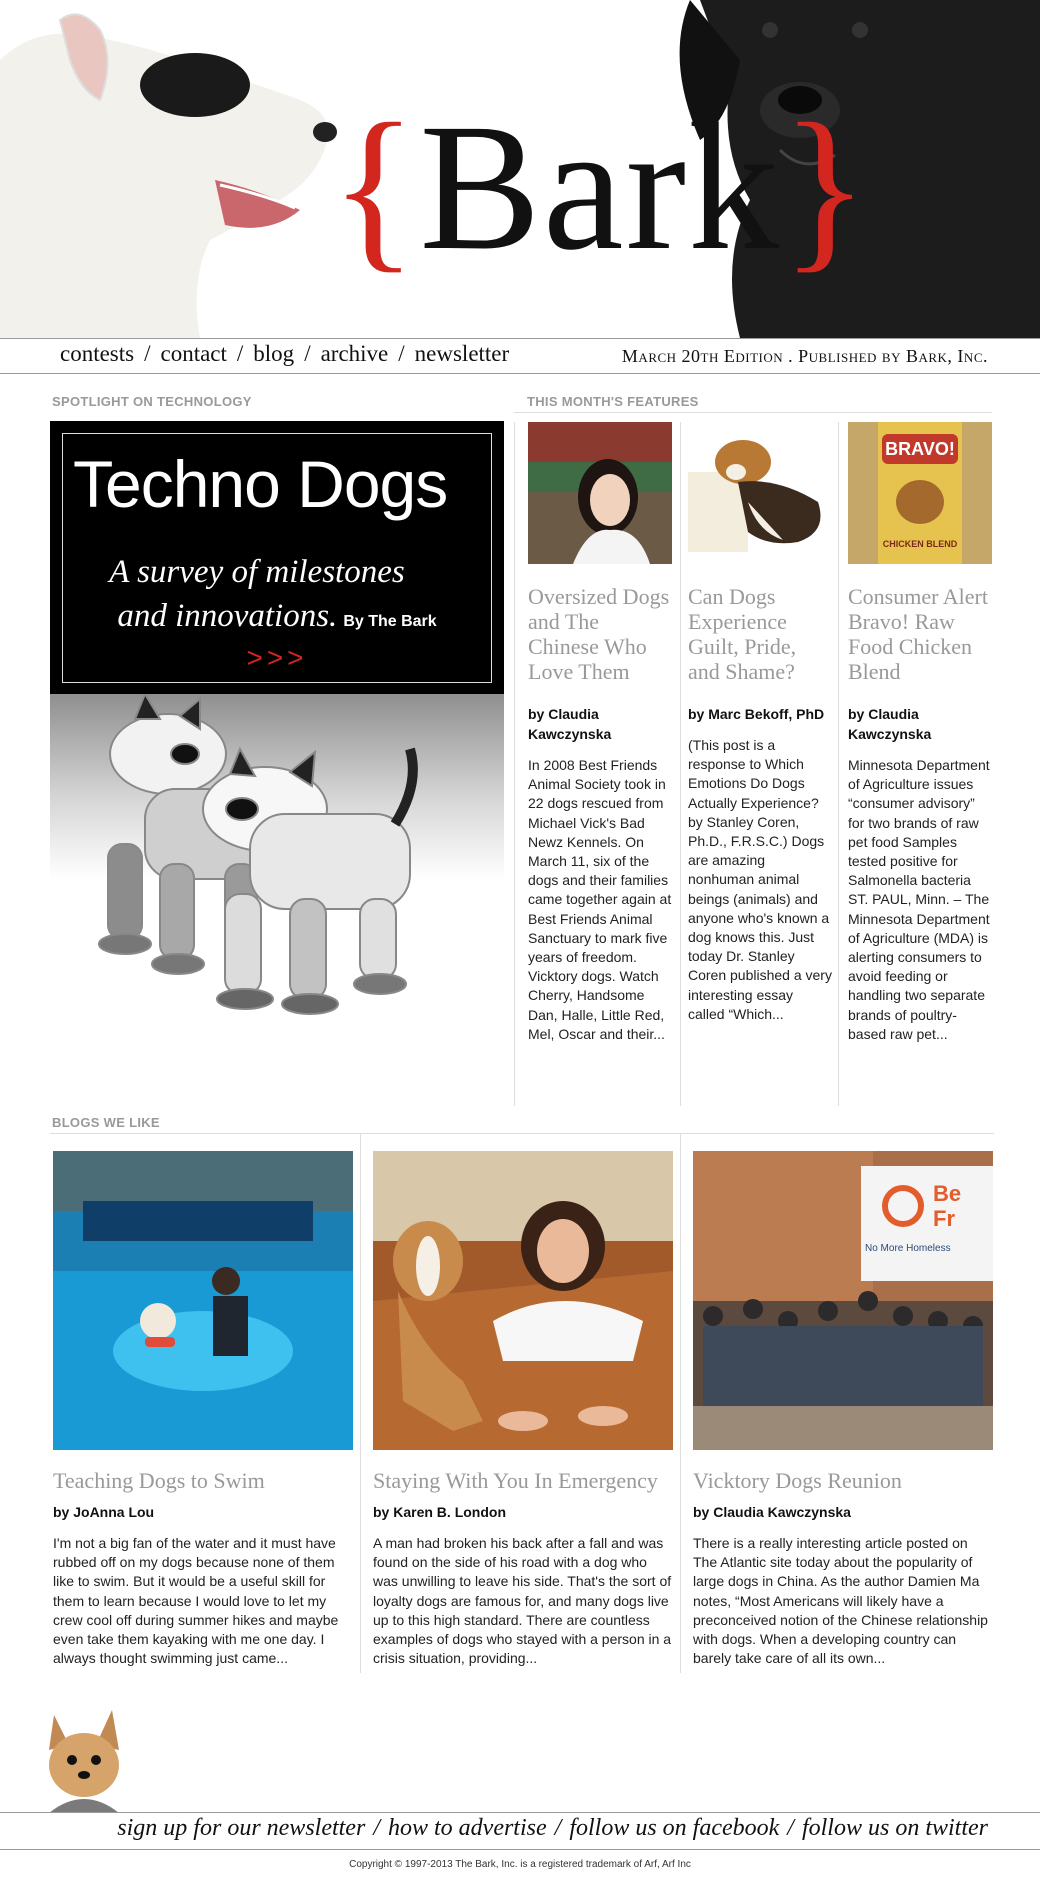 Image resolution: width=1040 pixels, height=1900 pixels. I want to click on bark-logo: {Bark}, so click(630, 188).